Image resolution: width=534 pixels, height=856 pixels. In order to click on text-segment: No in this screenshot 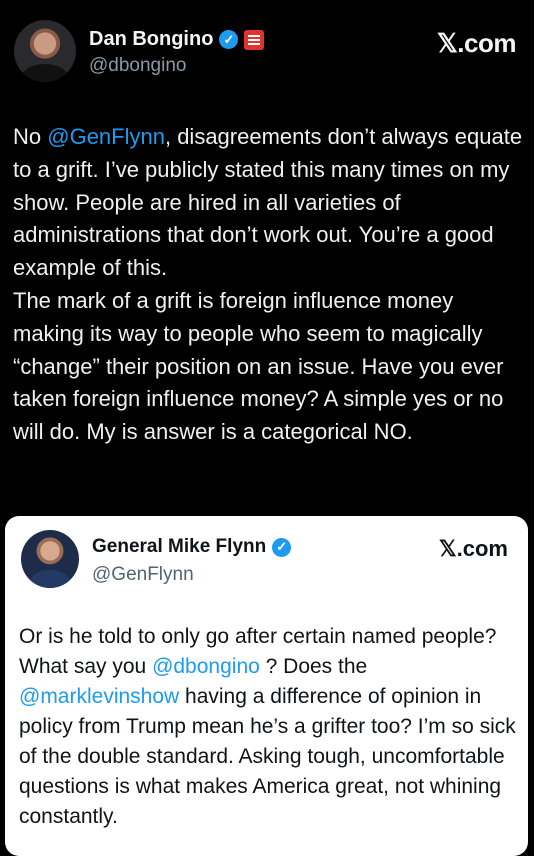, I will do `click(30, 136)`.